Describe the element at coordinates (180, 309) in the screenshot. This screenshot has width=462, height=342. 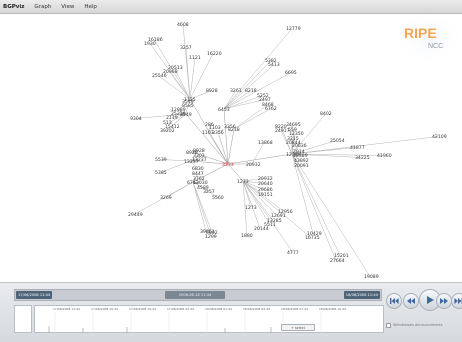
I see `timeline-tick-label: 17/06/2008 22:44` at that location.